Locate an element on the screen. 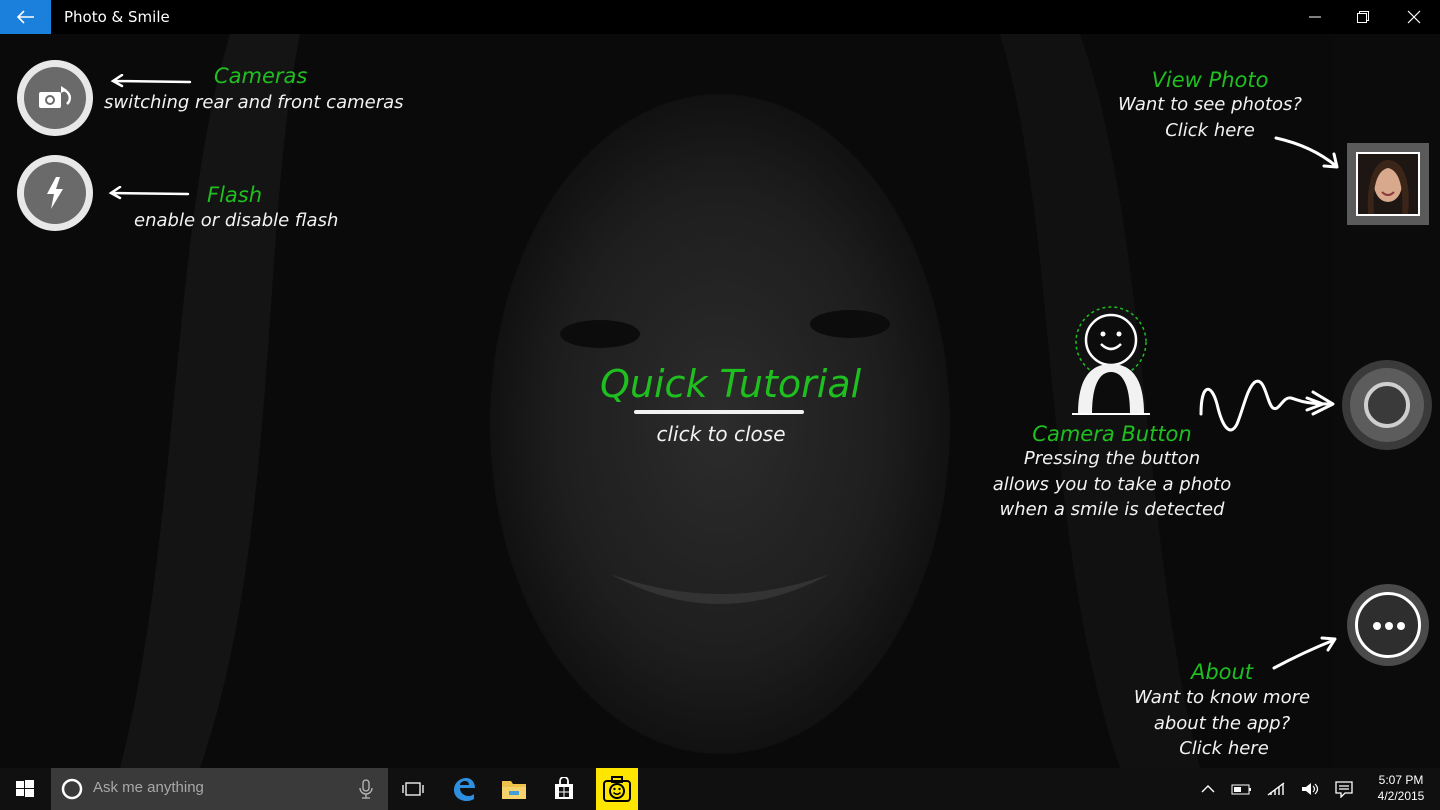  flash-icon is located at coordinates (55, 193).